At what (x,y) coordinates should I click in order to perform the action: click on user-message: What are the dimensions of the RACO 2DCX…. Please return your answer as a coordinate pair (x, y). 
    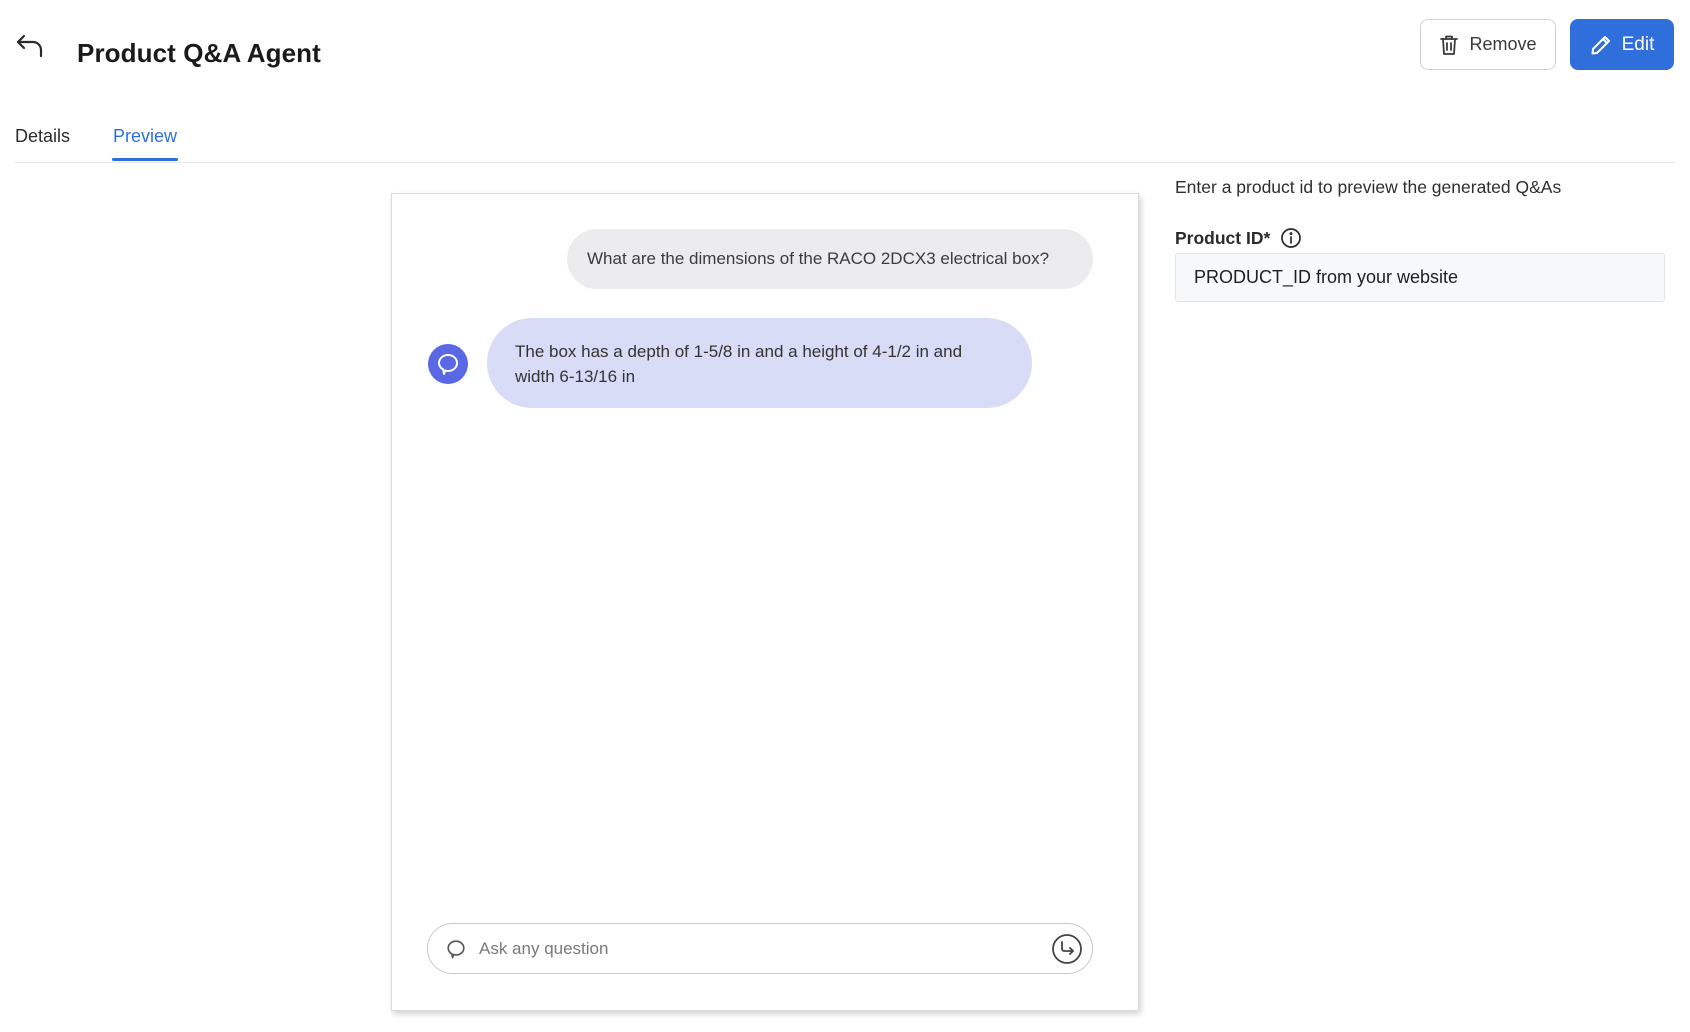
    Looking at the image, I should click on (830, 259).